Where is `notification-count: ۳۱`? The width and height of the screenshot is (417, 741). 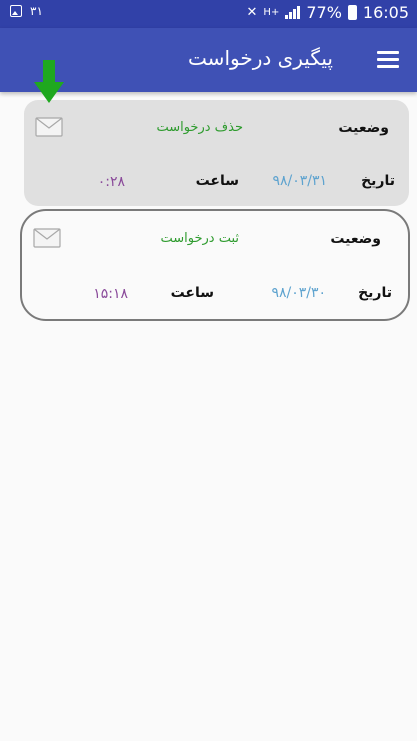
notification-count: ۳۱ is located at coordinates (36, 11).